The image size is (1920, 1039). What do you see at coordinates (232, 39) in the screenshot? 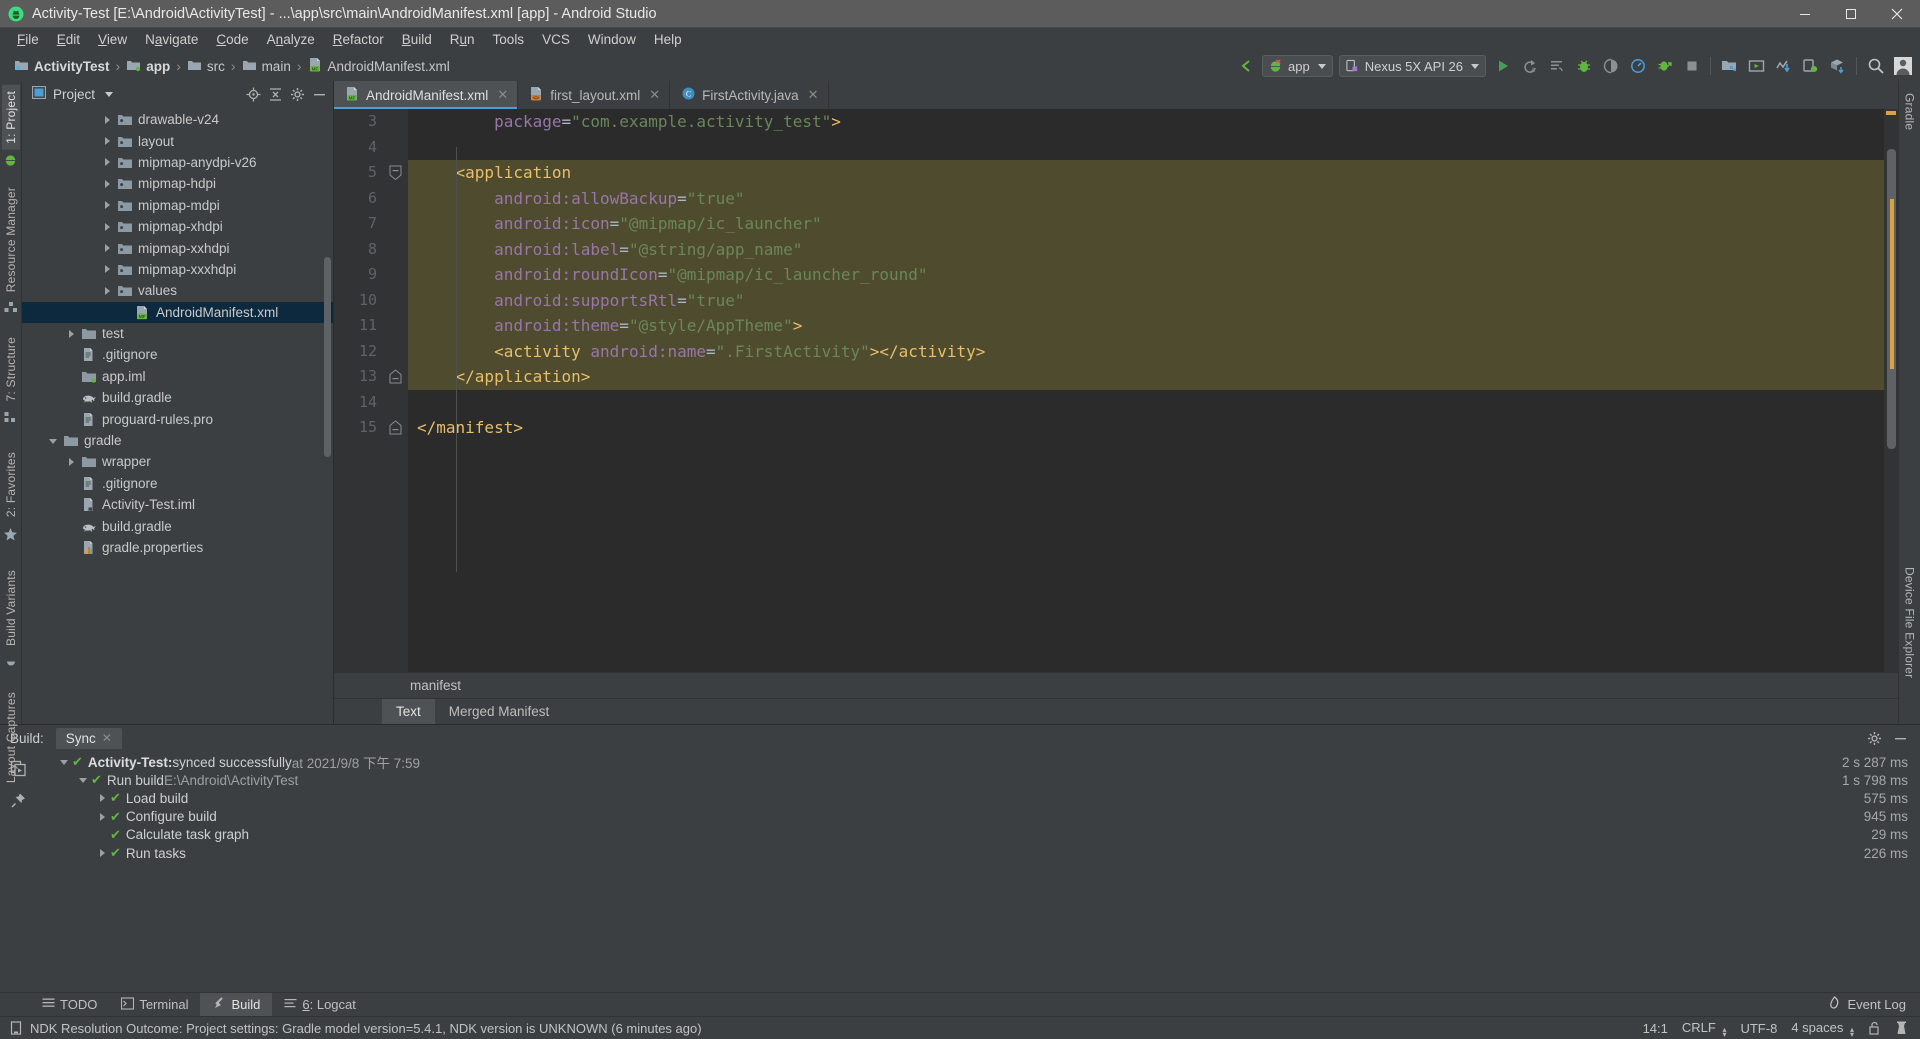
I see `menu-item-code: Code` at bounding box center [232, 39].